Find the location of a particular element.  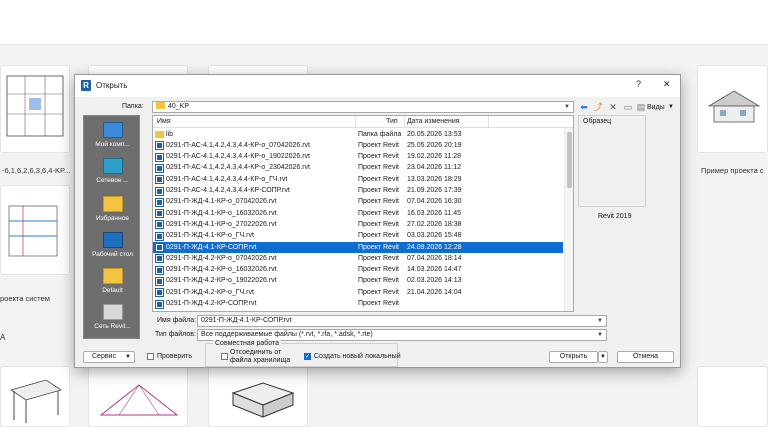

place-favorites: Избранное is located at coordinates (112, 209).